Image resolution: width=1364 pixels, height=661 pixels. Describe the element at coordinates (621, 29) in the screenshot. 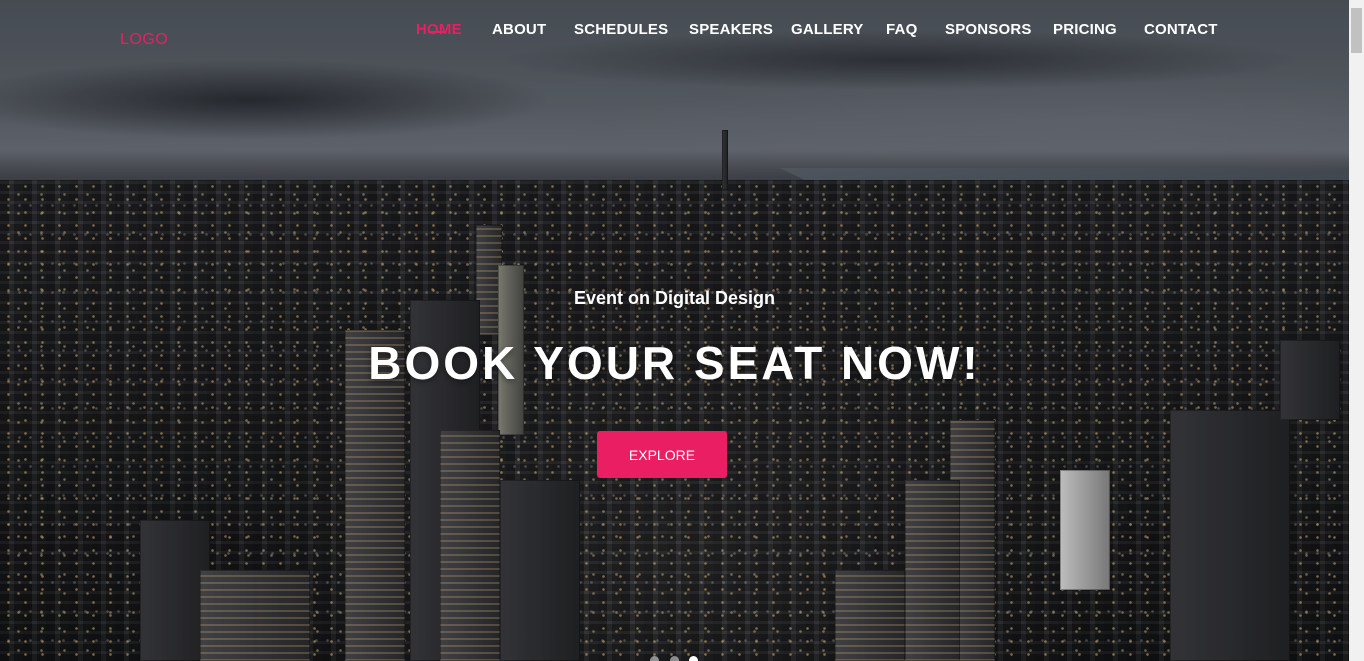

I see `nav-item-schedules: SCHEDULES` at that location.